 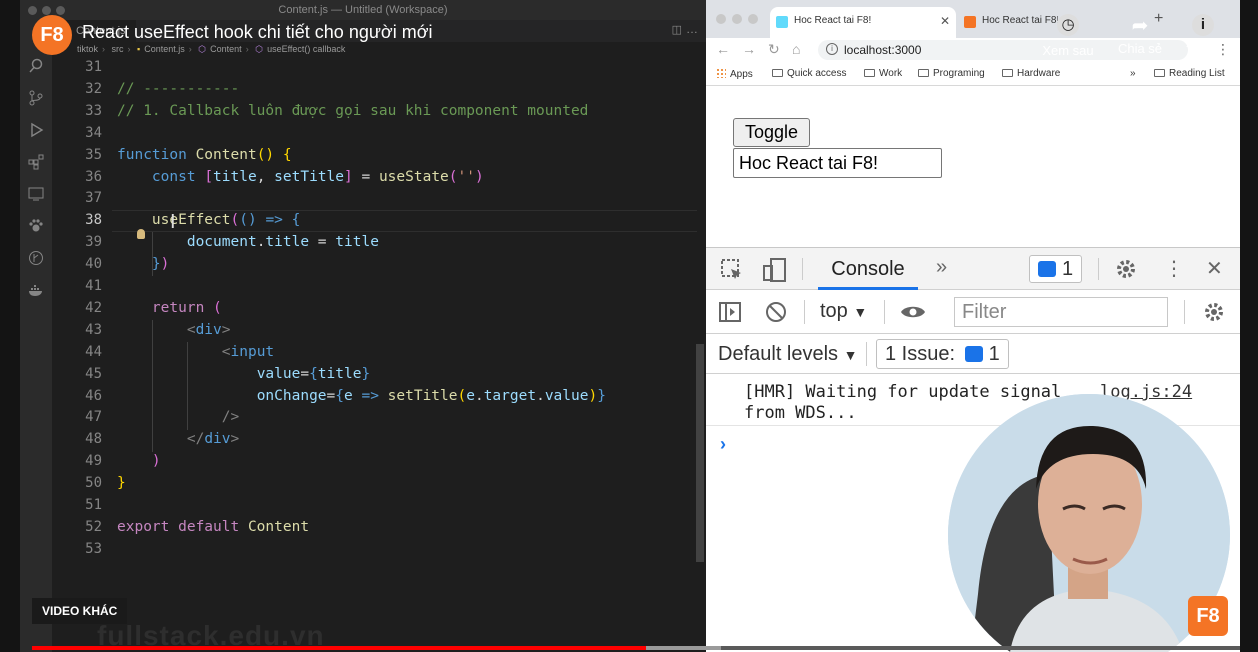 I want to click on run-debug-icon, so click(x=36, y=130).